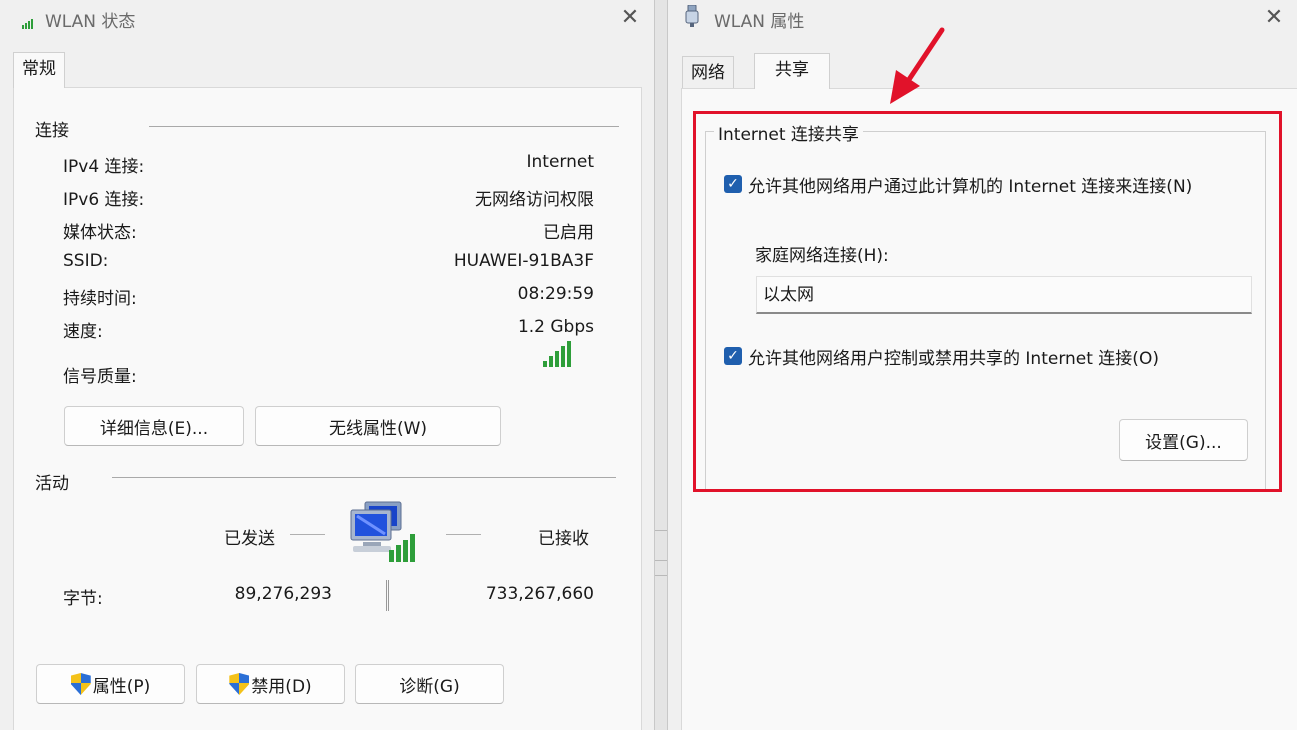 This screenshot has width=1297, height=730. Describe the element at coordinates (692, 17) in the screenshot. I see `network-adapter-icon` at that location.